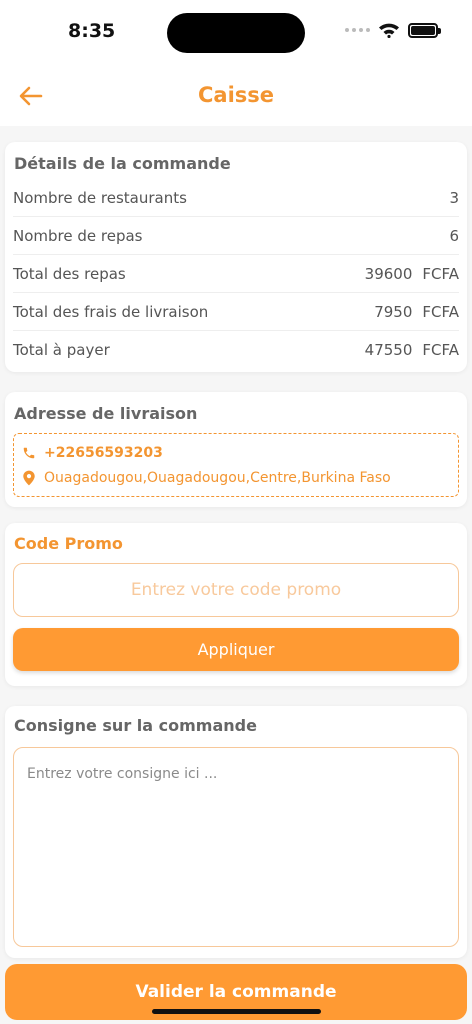 Image resolution: width=472 pixels, height=1024 pixels. Describe the element at coordinates (236, 649) in the screenshot. I see `apply-promo-button: Appliquer` at that location.